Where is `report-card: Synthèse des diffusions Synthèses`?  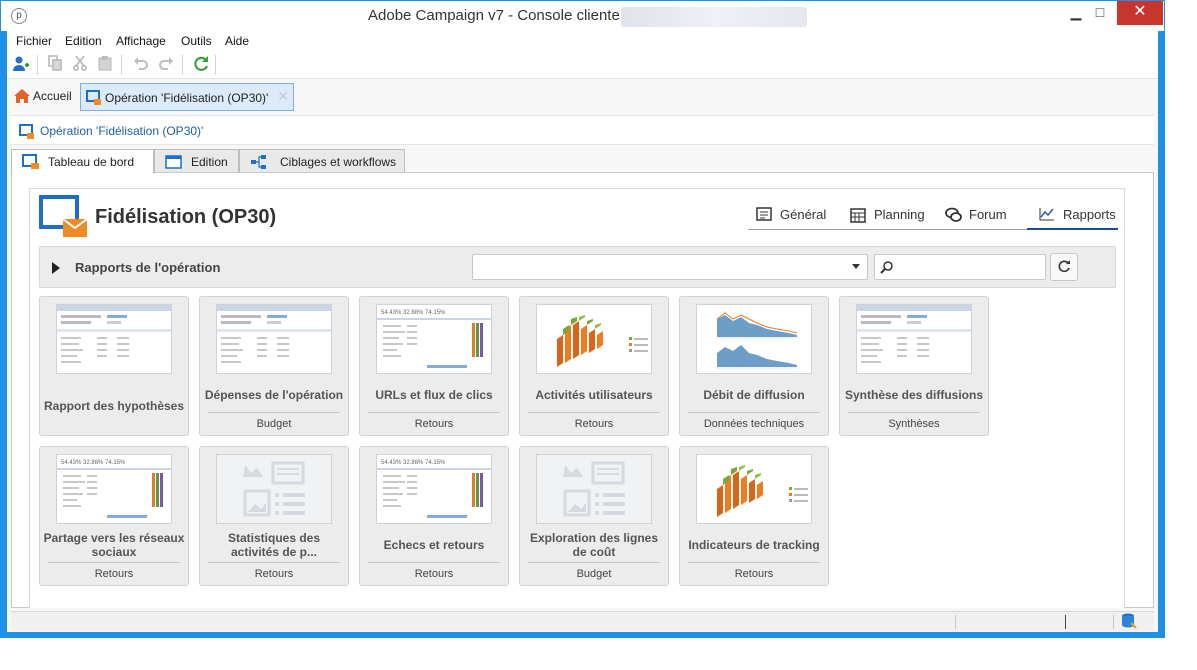
report-card: Synthèse des diffusions Synthèses is located at coordinates (914, 366).